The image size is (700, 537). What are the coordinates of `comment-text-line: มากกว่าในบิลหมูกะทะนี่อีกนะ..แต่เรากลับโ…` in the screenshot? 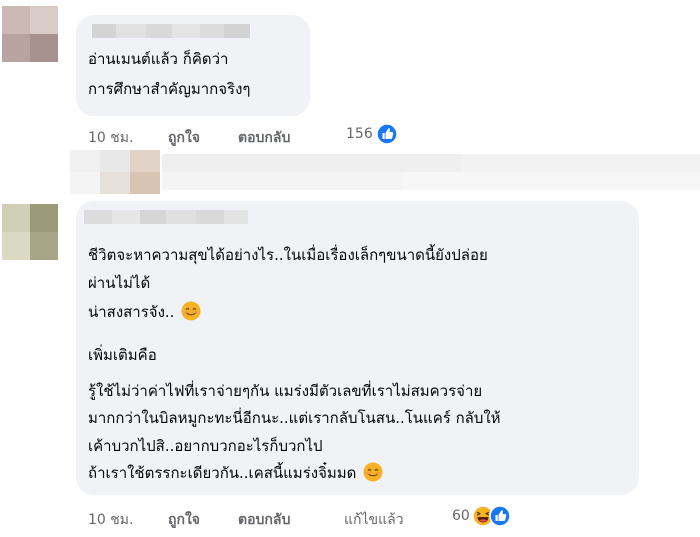 It's located at (294, 418).